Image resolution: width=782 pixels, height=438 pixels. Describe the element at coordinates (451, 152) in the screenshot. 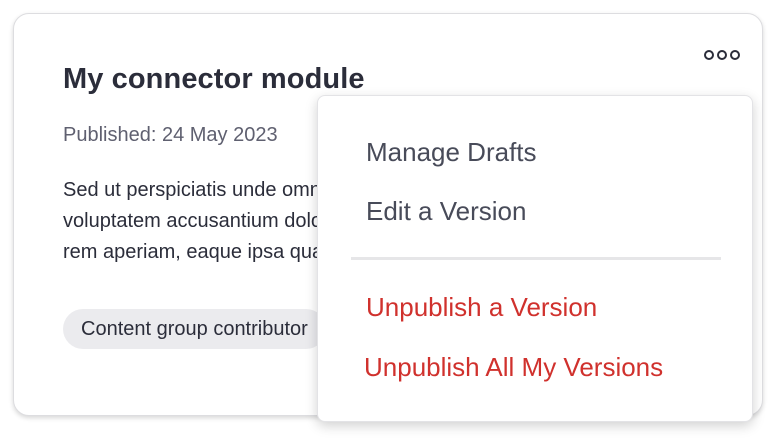

I see `menu-item-manage-drafts: Manage Drafts` at that location.